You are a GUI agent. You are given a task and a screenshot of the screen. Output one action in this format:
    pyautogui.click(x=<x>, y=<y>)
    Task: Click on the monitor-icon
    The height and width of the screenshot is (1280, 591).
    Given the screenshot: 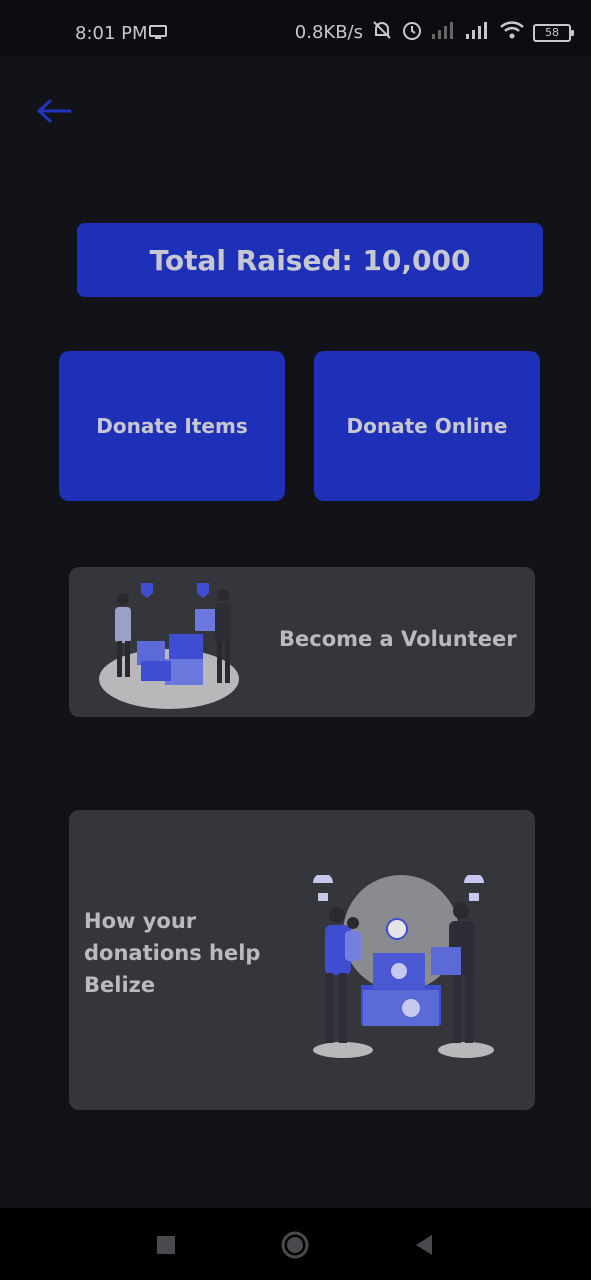 What is the action you would take?
    pyautogui.click(x=158, y=35)
    